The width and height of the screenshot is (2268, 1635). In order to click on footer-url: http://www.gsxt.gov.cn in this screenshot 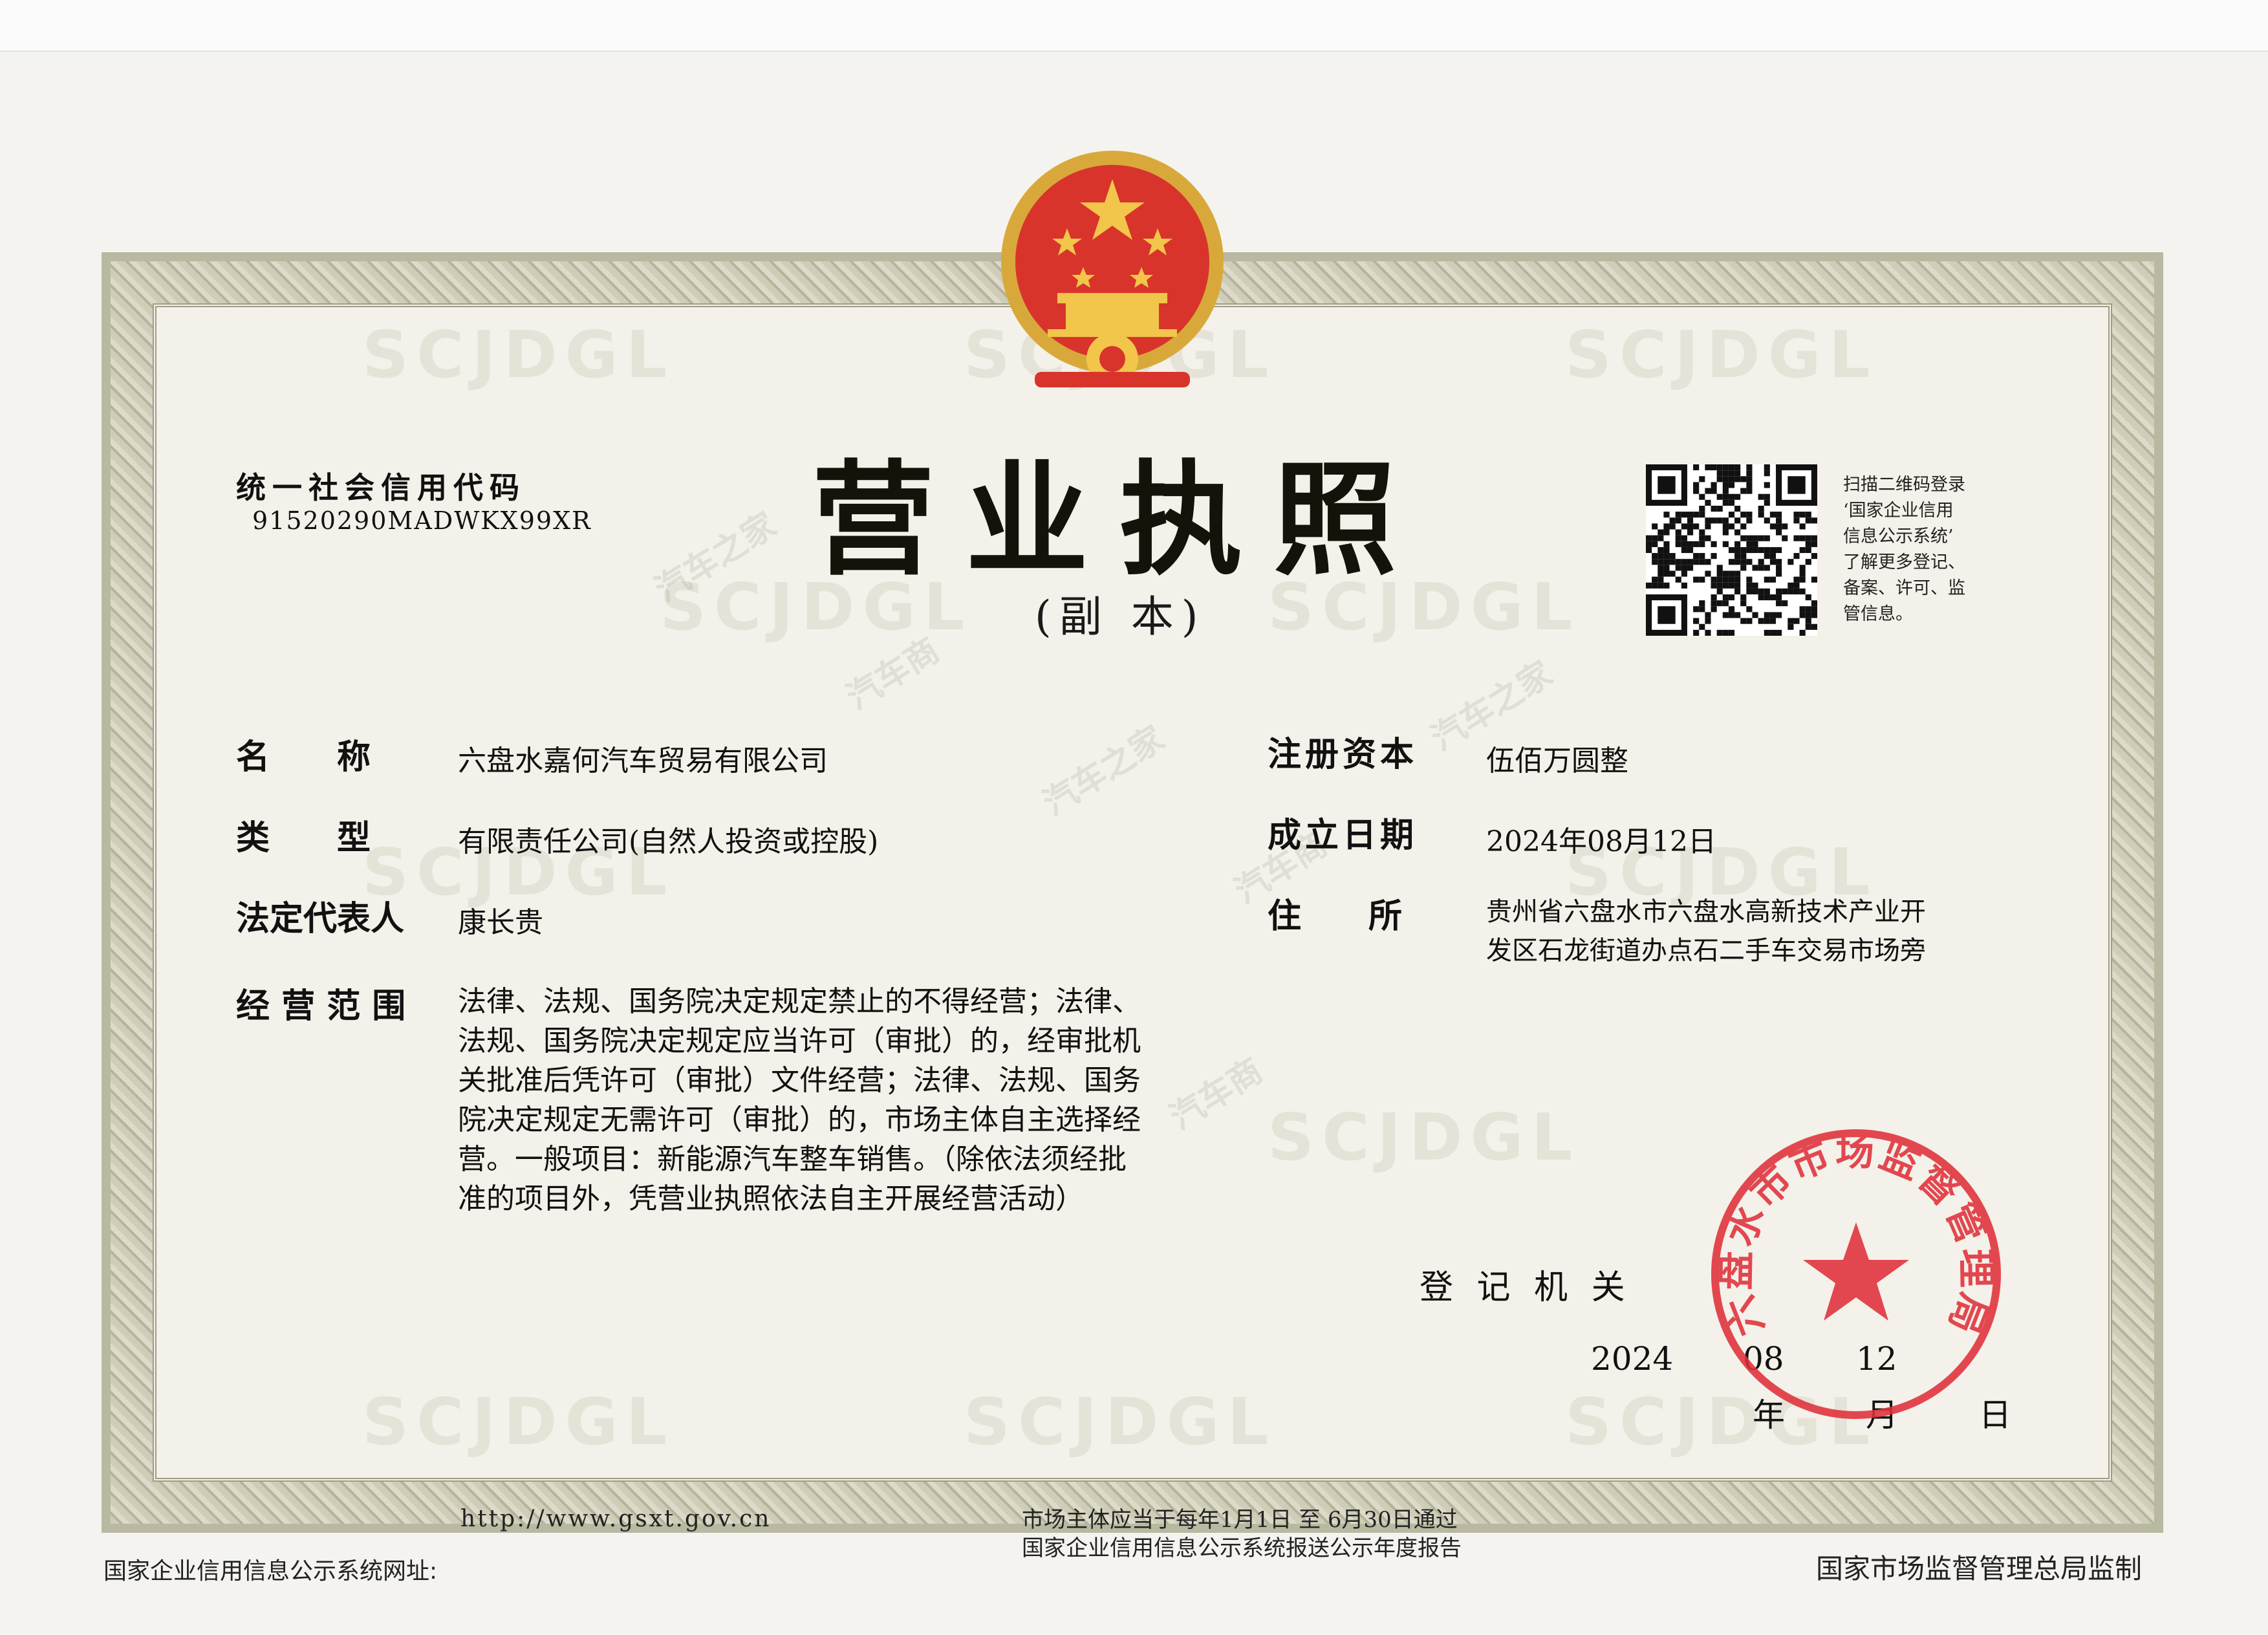, I will do `click(616, 1519)`.